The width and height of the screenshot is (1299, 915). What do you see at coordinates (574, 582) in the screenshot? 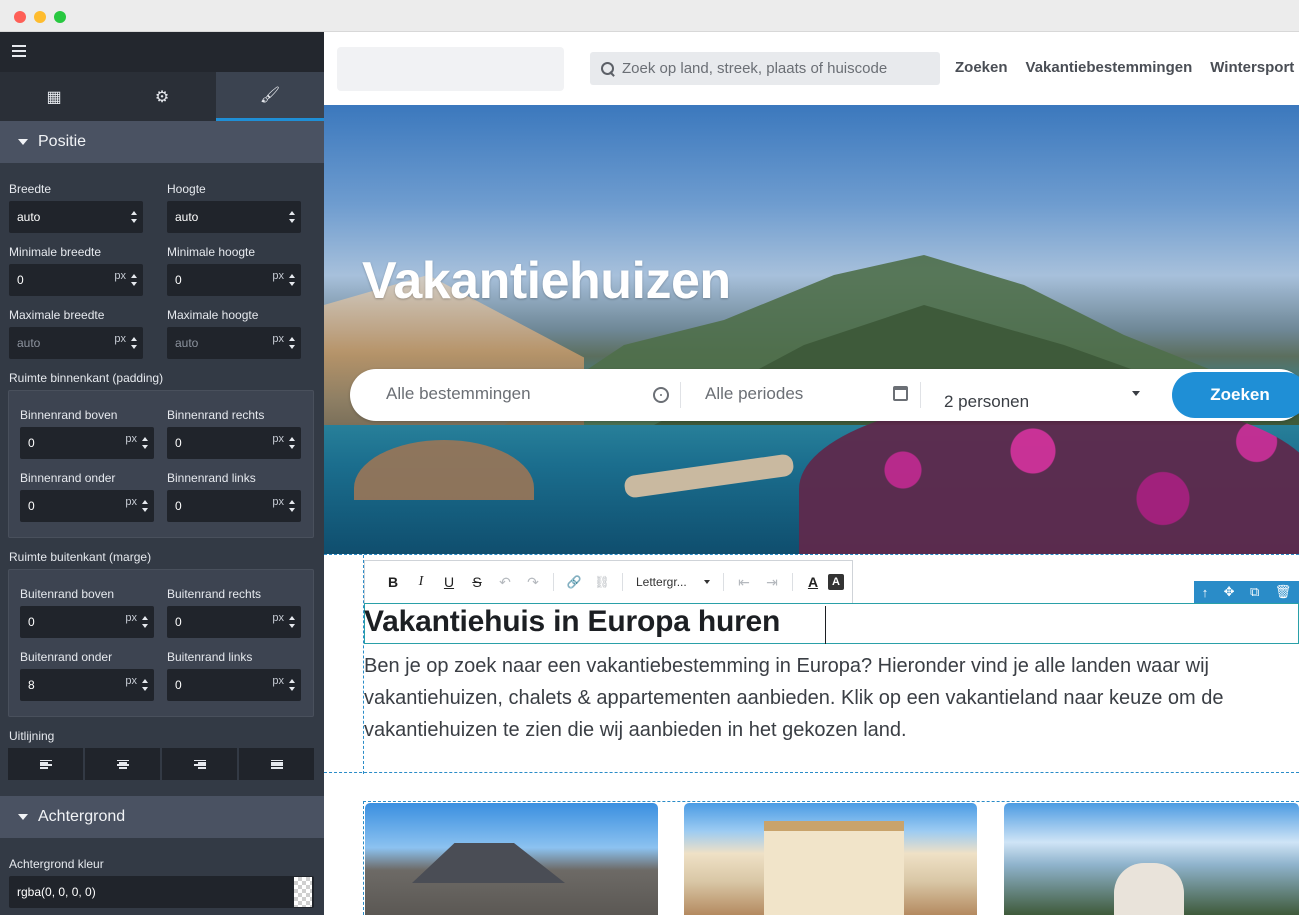
I see `link-icon: 🔗` at bounding box center [574, 582].